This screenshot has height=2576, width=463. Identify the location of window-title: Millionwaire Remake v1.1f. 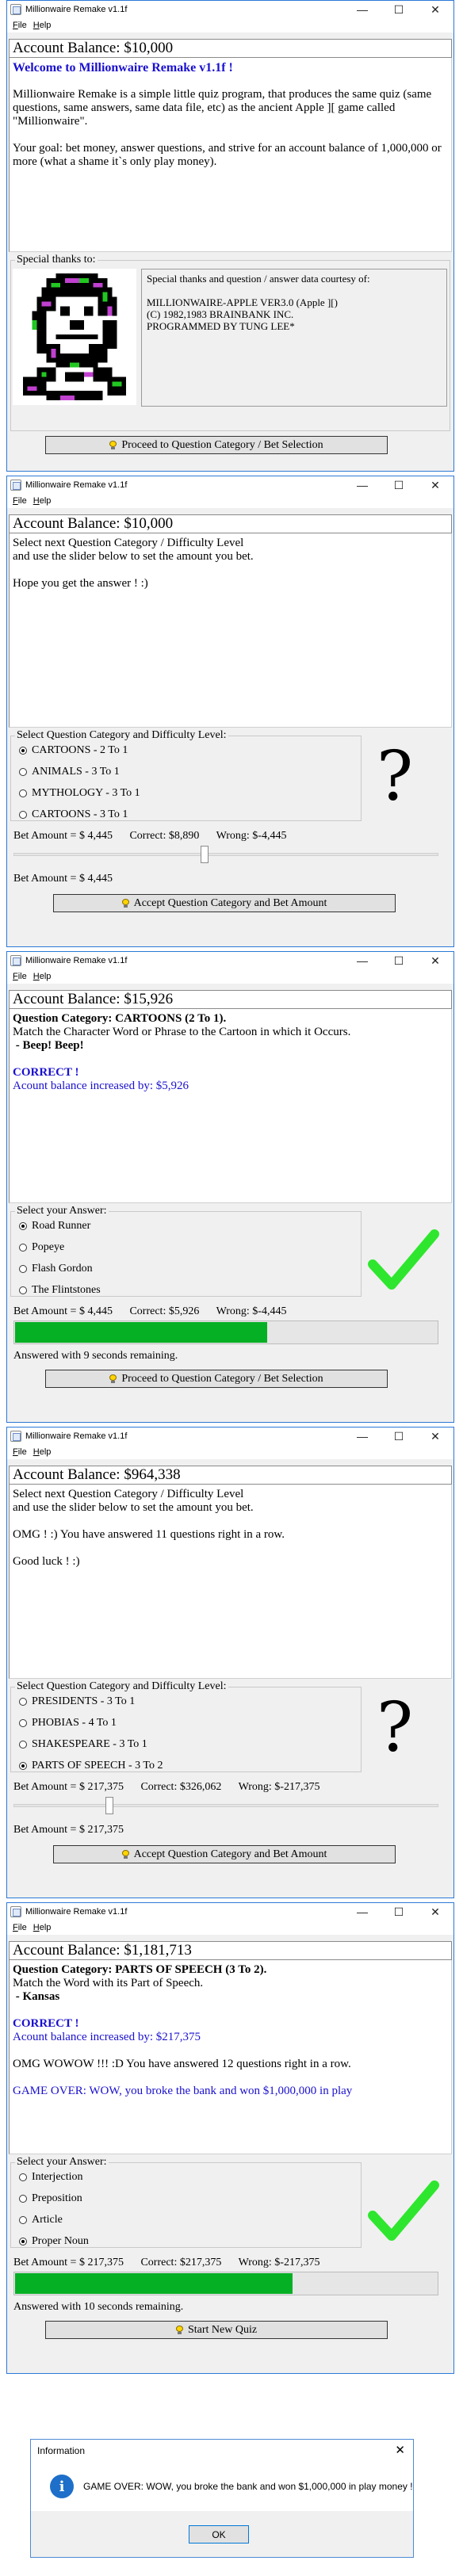
(76, 960).